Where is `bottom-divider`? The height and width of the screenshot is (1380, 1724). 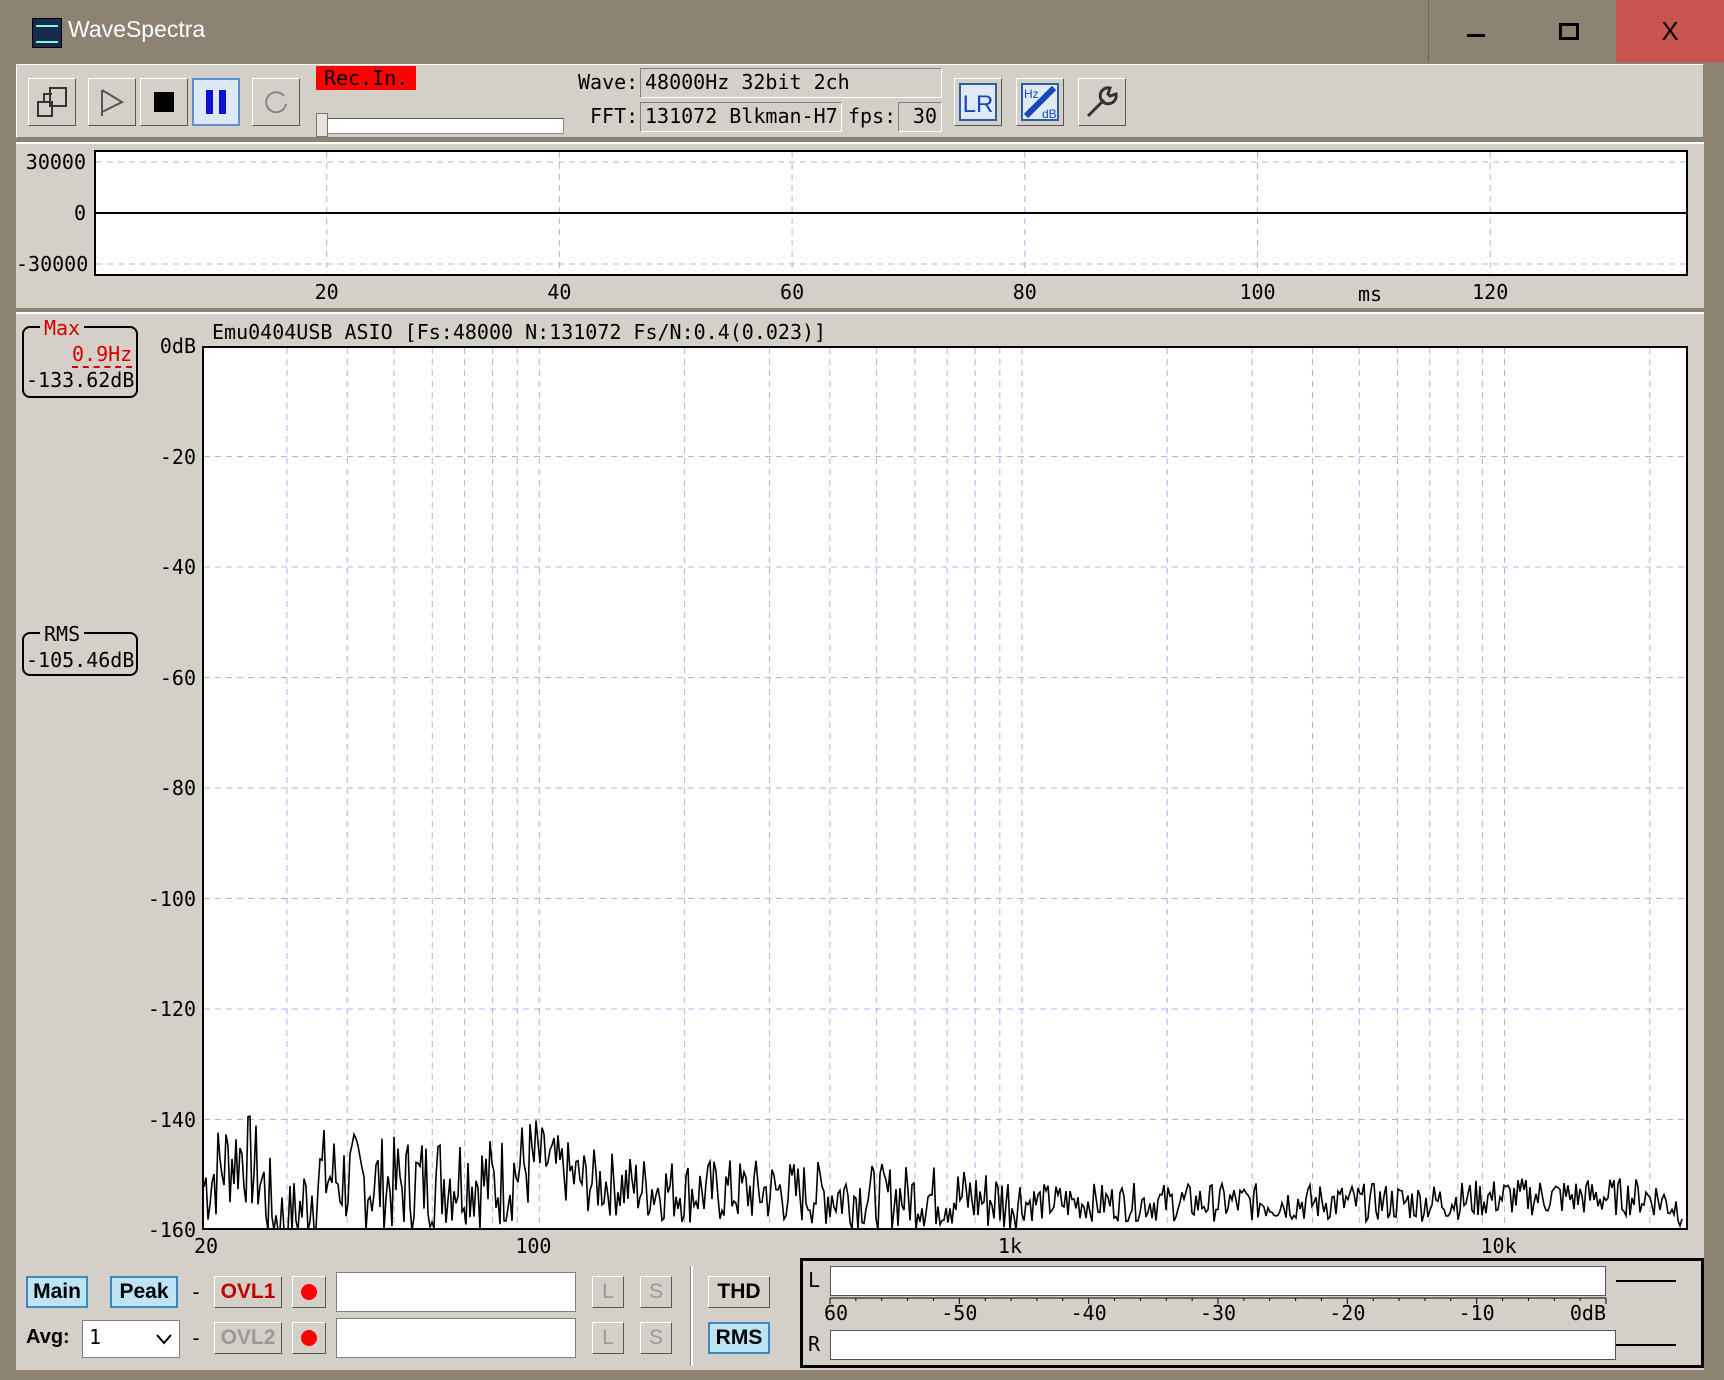 bottom-divider is located at coordinates (691, 1316).